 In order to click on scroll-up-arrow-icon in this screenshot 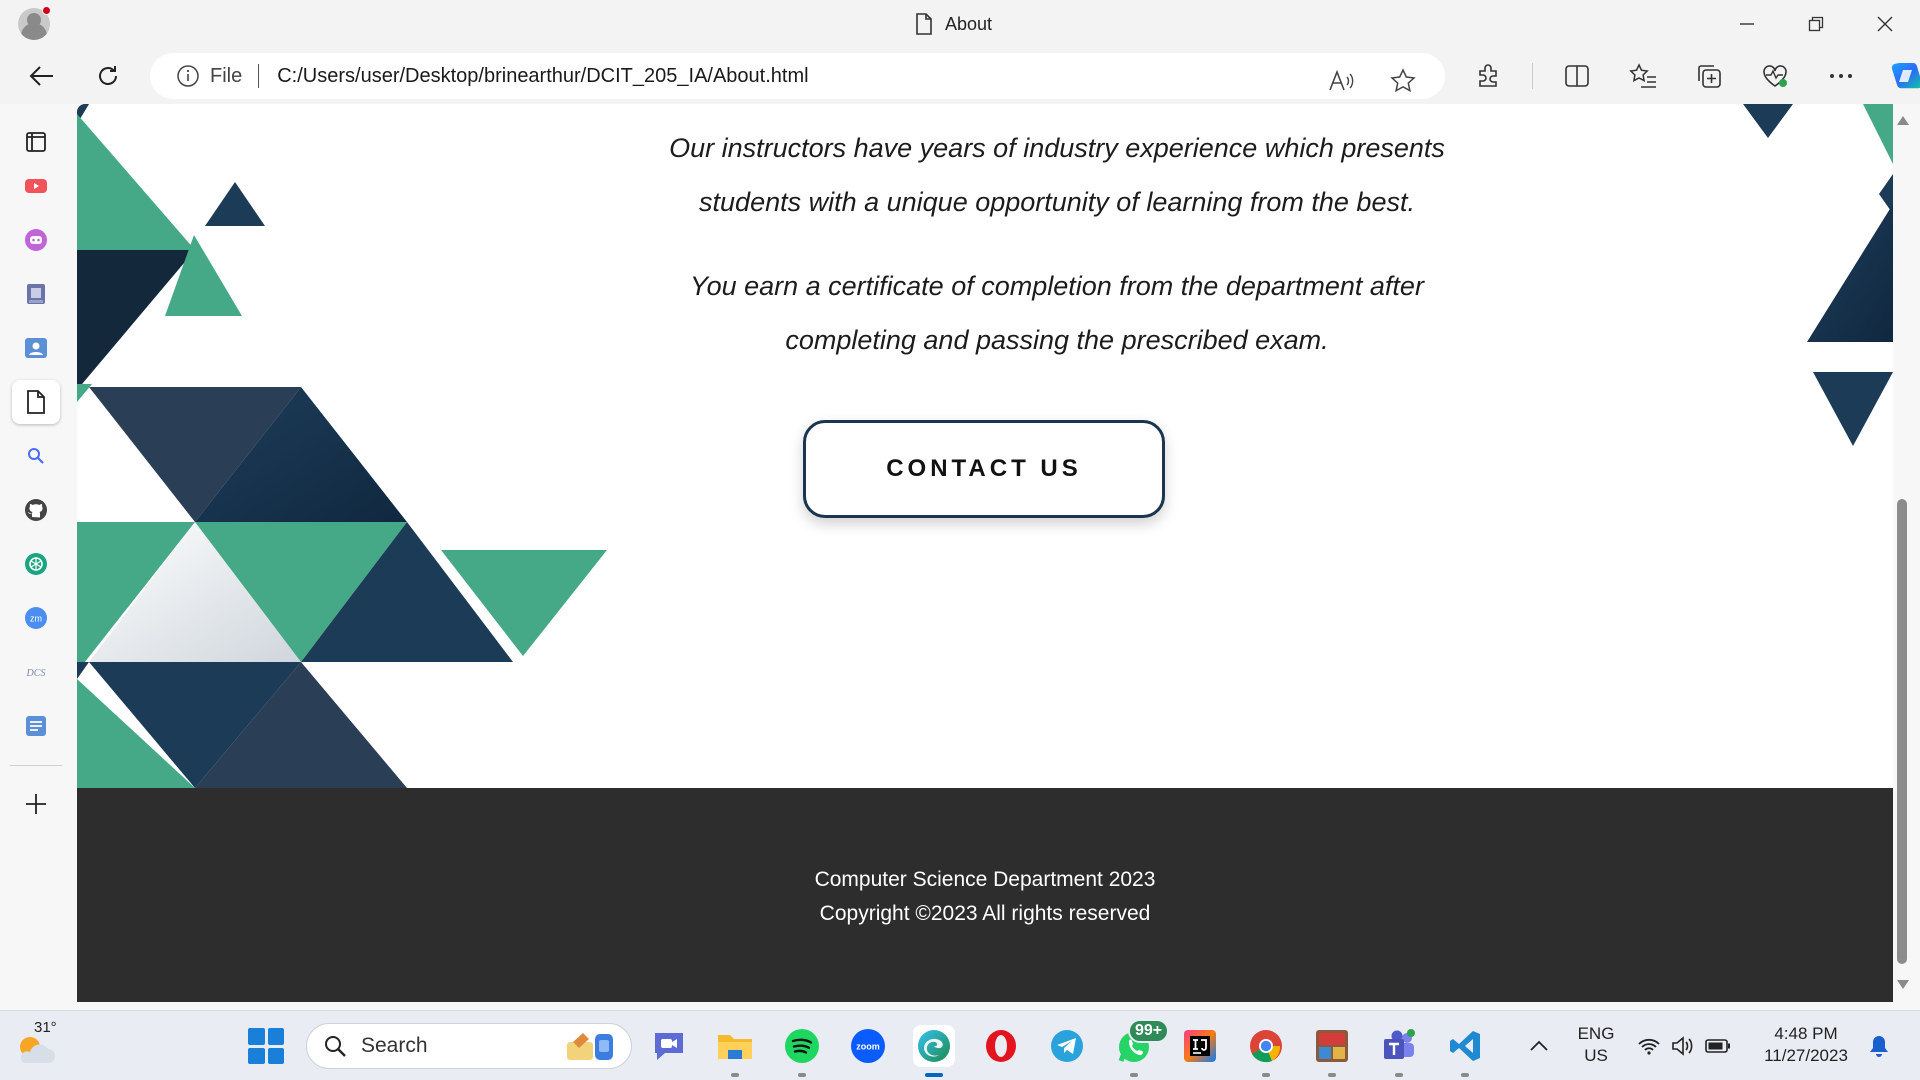, I will do `click(1903, 120)`.